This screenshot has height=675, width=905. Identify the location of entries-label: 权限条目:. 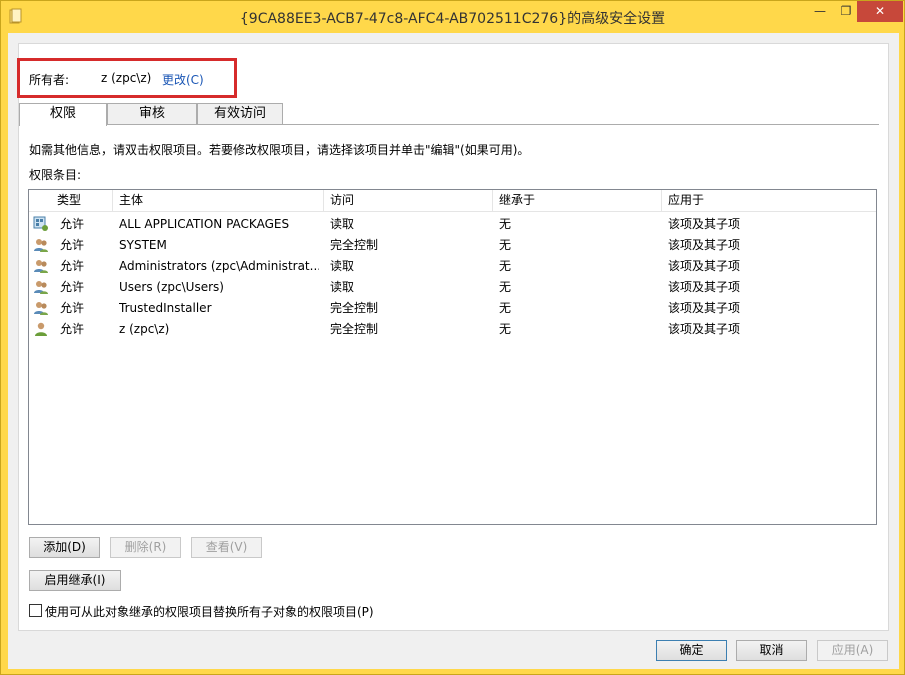
(55, 175).